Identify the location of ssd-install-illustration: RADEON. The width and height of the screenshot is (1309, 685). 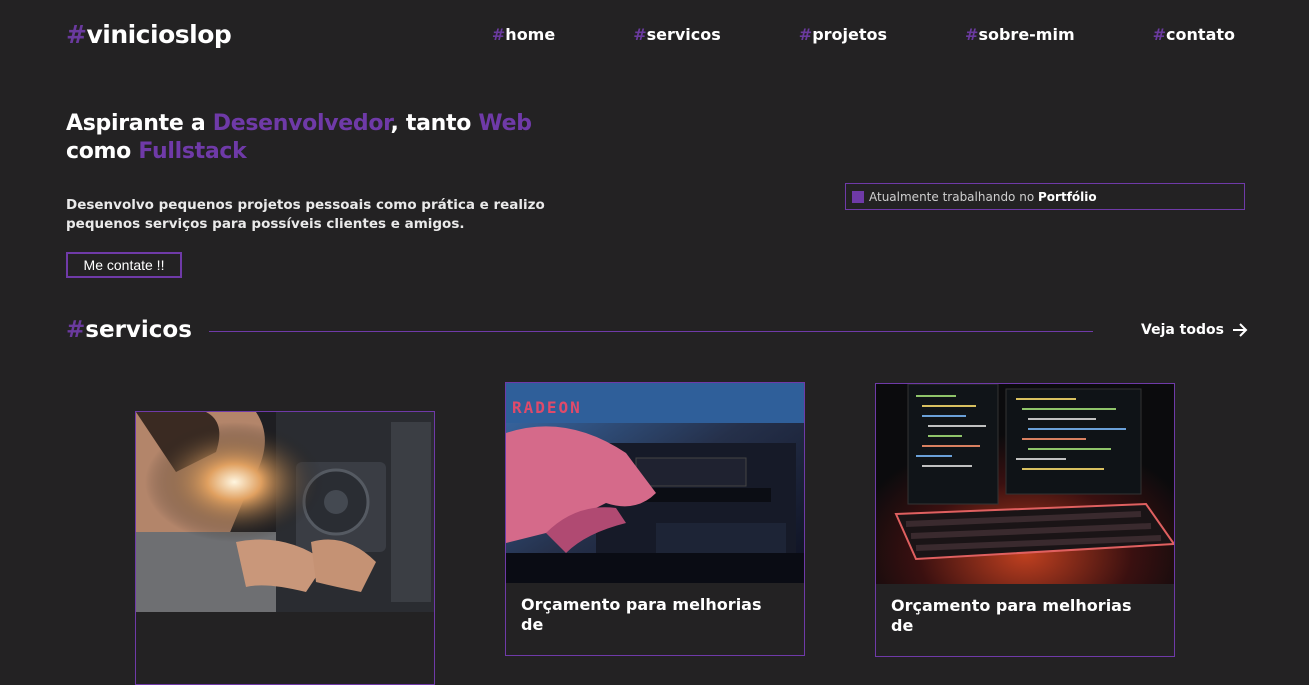
(655, 483).